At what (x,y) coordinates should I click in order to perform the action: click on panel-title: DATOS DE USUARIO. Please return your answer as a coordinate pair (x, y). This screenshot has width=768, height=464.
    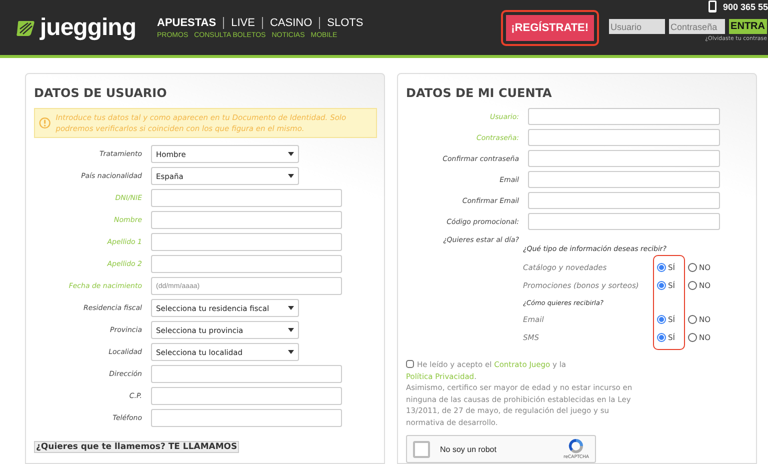
    Looking at the image, I should click on (101, 93).